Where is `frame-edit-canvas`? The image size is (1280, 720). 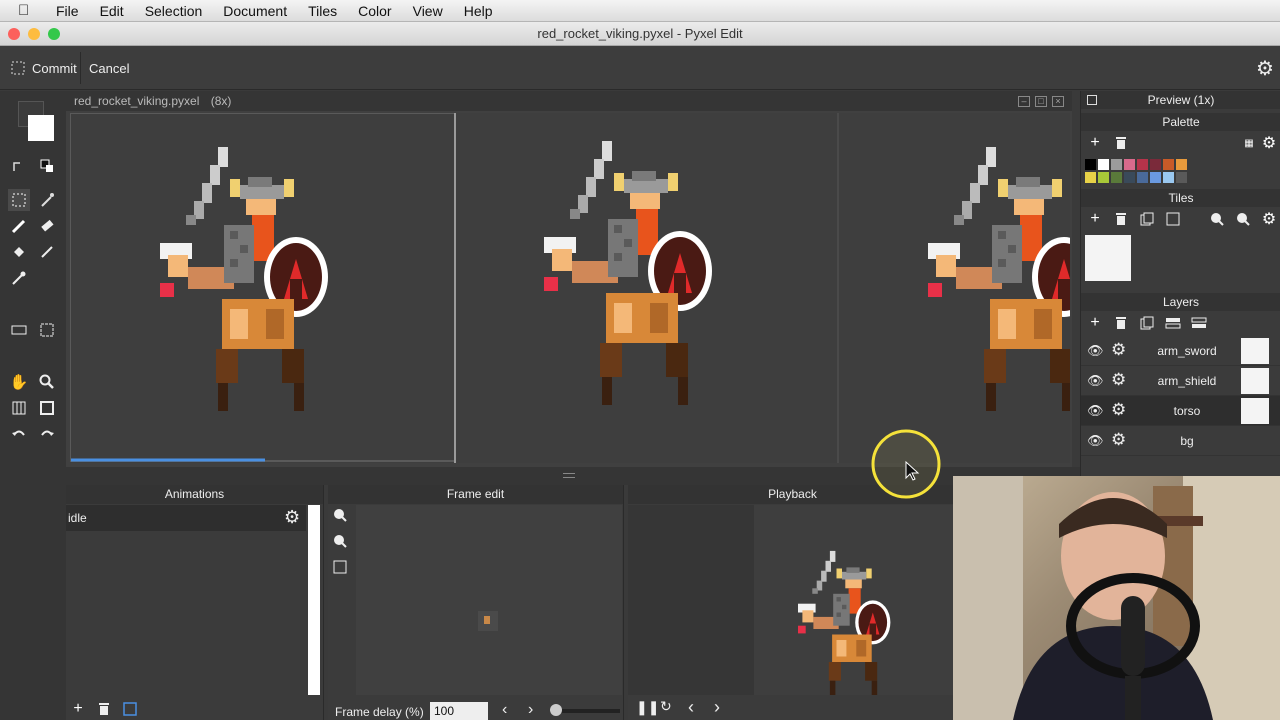 frame-edit-canvas is located at coordinates (489, 600).